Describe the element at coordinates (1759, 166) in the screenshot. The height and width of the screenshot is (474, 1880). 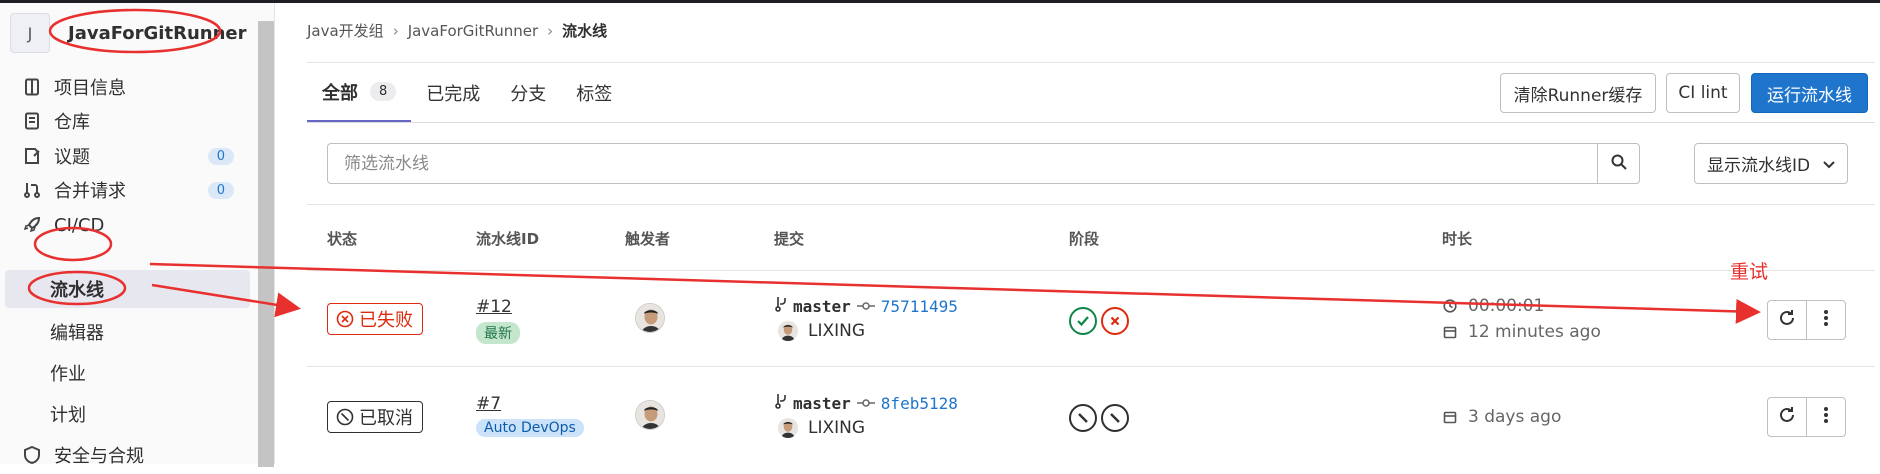
I see `dropdown-label: 显示流水线ID` at that location.